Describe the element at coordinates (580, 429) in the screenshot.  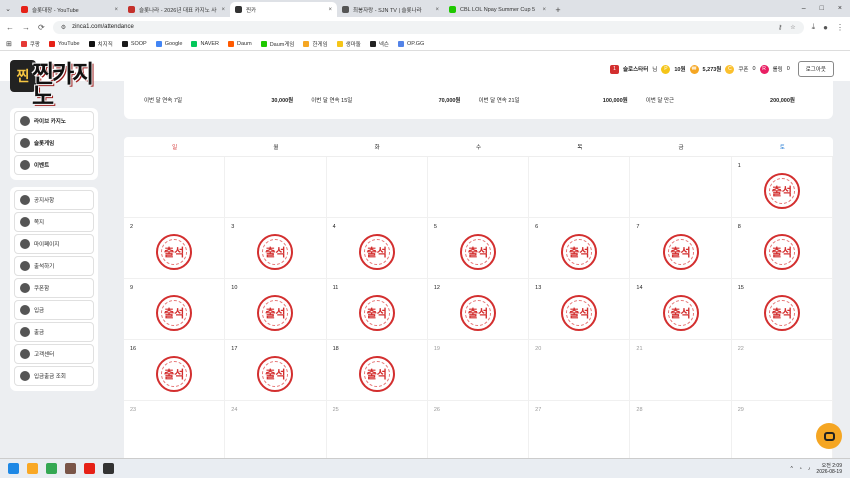
I see `calendar-day: 27` at that location.